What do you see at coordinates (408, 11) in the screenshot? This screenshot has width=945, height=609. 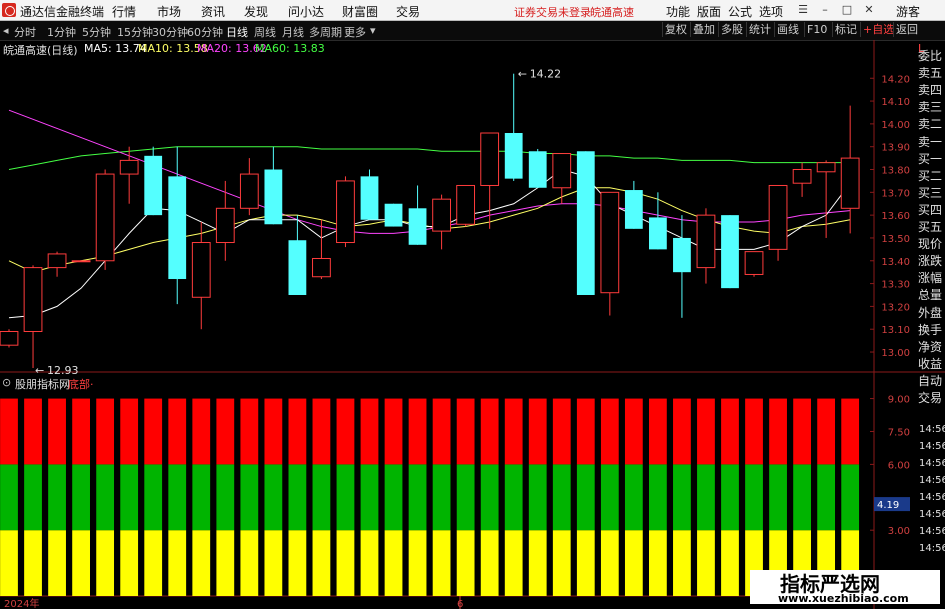 I see `menu-trade: 交易` at bounding box center [408, 11].